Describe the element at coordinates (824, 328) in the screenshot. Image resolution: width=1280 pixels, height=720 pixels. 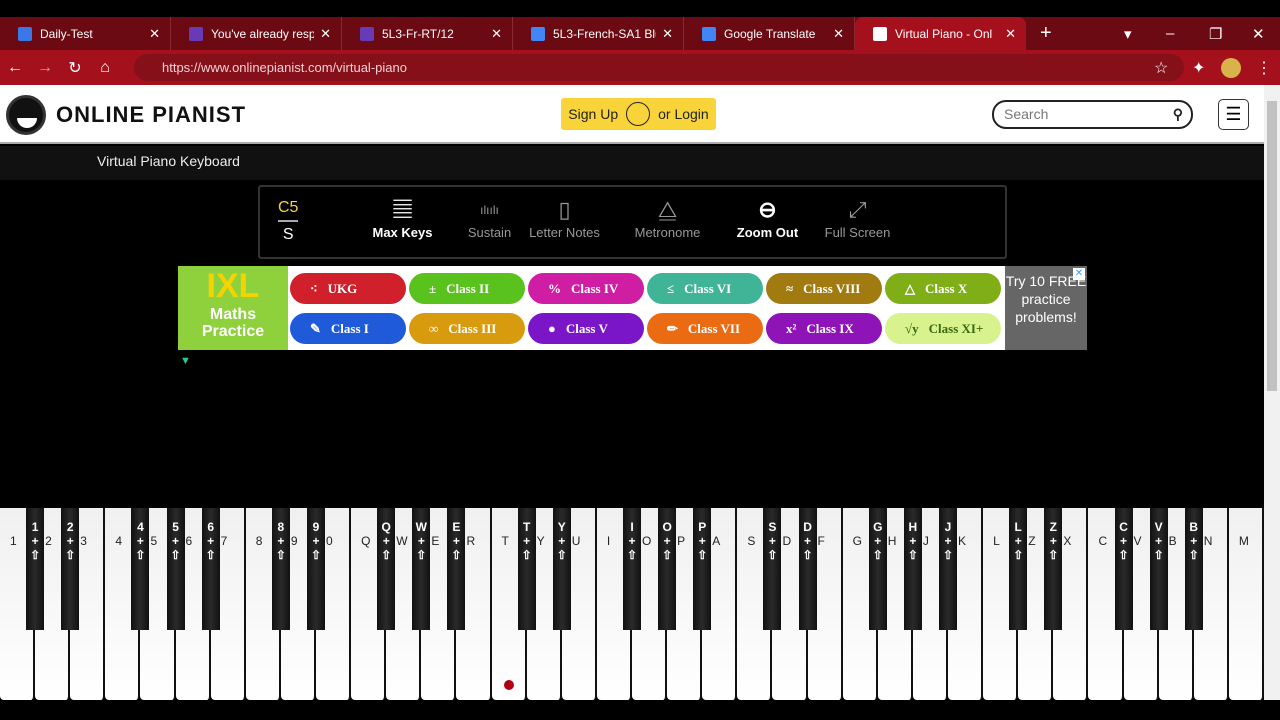
I see `class-button: x² Class IX` at that location.